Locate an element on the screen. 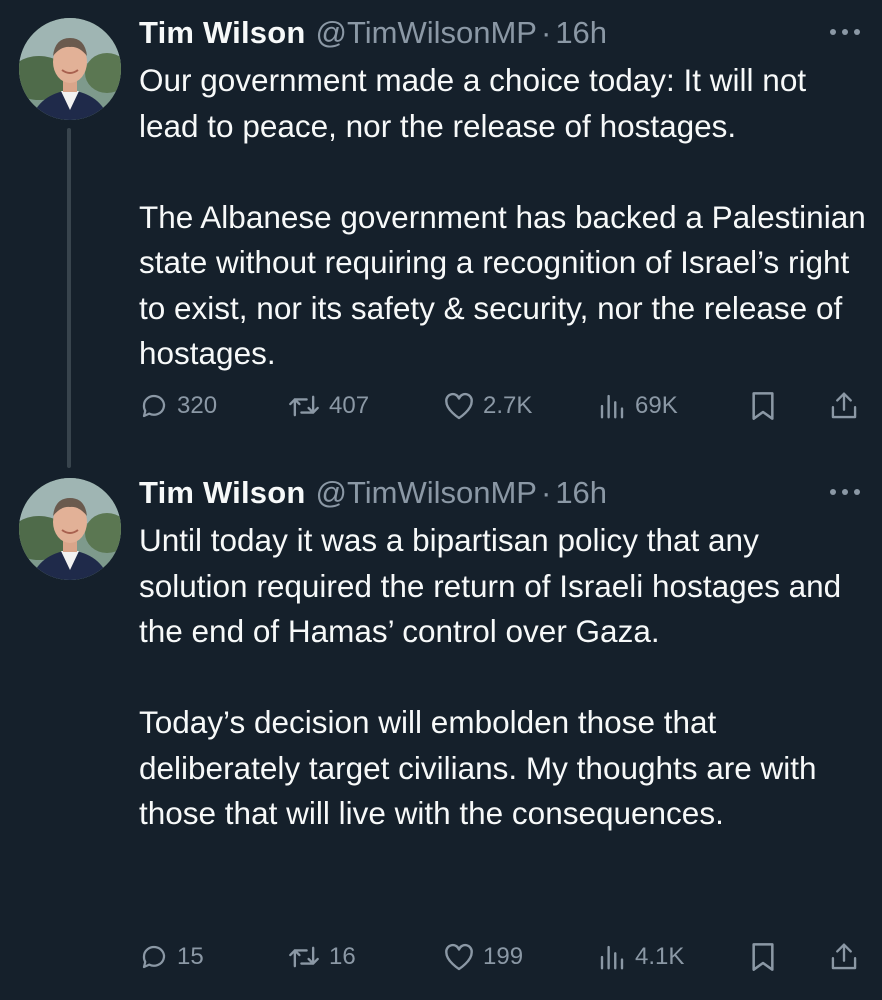 The width and height of the screenshot is (882, 1000). repost-count: 16 is located at coordinates (342, 956).